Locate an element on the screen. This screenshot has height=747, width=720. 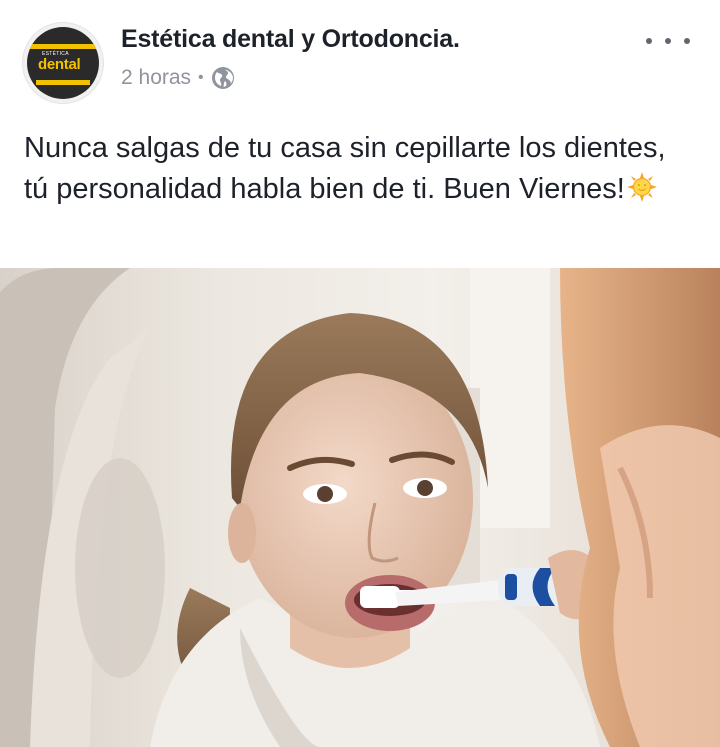
post-meta: 2 horas • is located at coordinates (178, 78).